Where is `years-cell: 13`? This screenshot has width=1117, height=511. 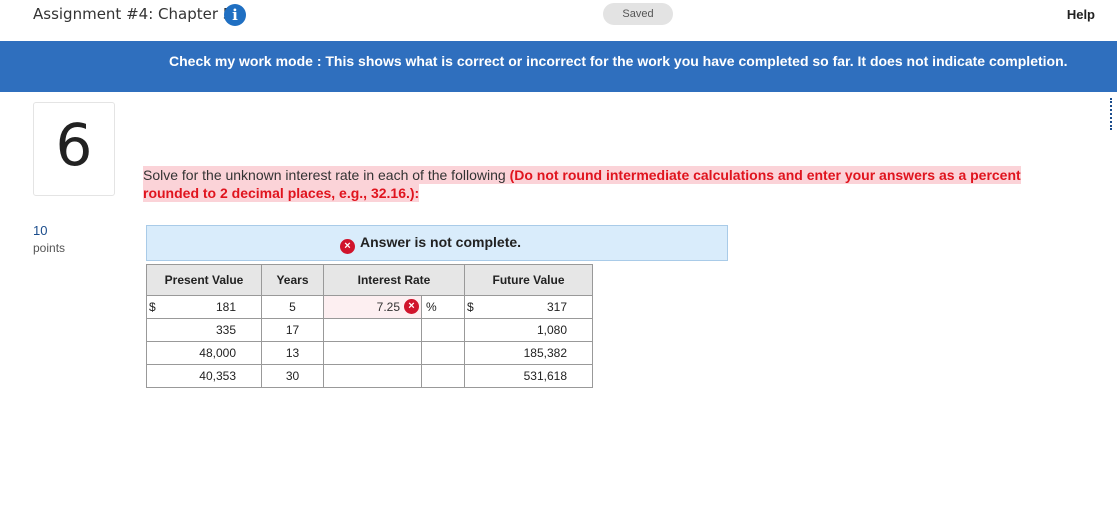
years-cell: 13 is located at coordinates (292, 353).